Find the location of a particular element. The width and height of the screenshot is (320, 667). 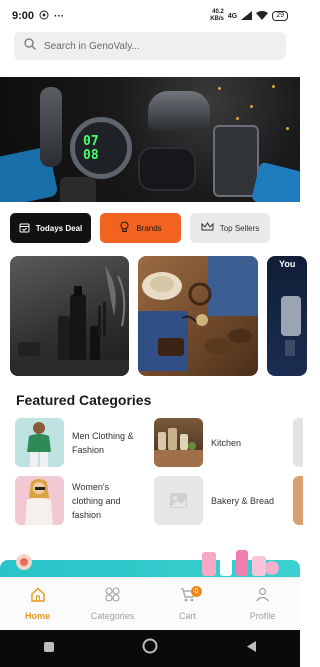

home-button is located at coordinates (150, 648).